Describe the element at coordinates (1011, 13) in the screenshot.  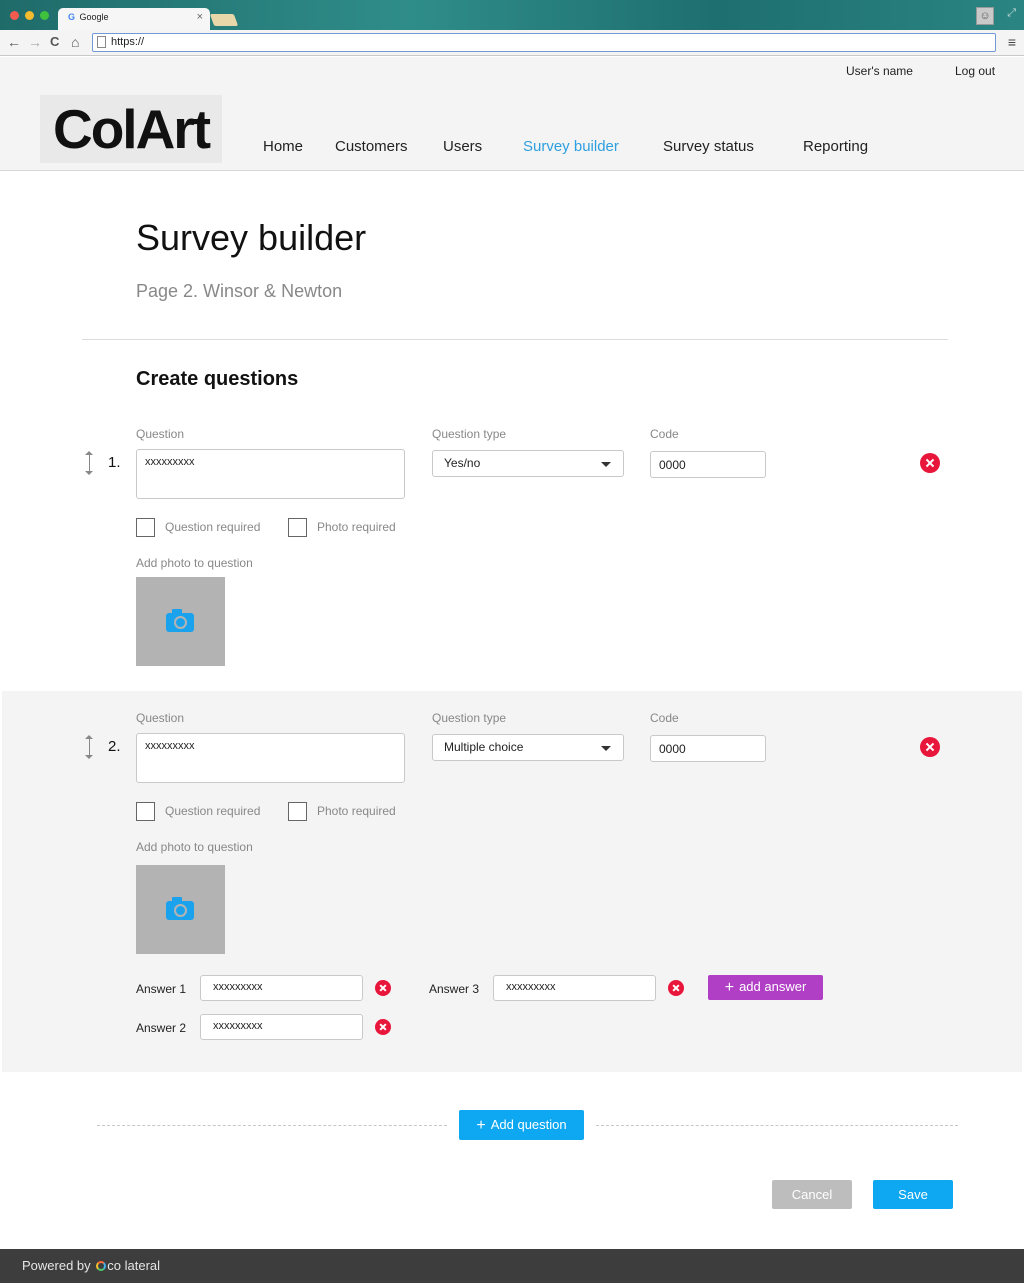
I see `fullscreen-icon: ⤢` at that location.